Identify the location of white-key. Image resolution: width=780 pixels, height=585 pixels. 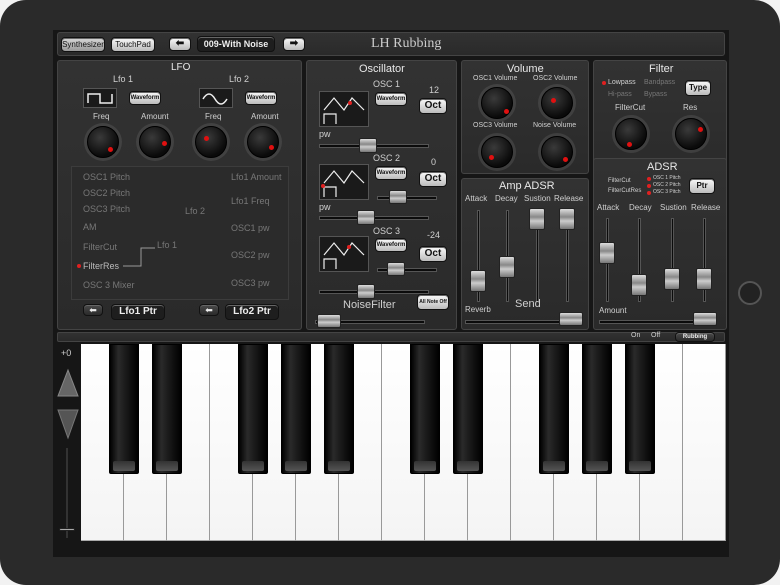
(704, 442).